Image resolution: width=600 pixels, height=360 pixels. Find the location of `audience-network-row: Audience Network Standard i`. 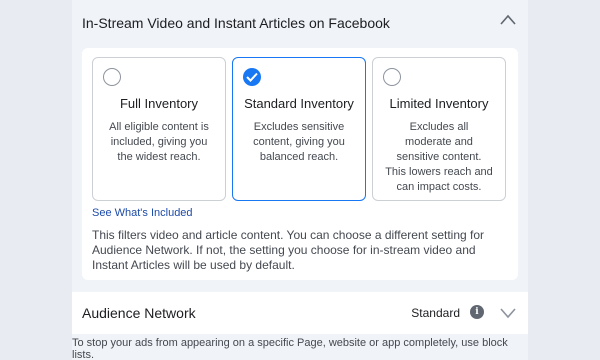

audience-network-row: Audience Network Standard i is located at coordinates (300, 313).